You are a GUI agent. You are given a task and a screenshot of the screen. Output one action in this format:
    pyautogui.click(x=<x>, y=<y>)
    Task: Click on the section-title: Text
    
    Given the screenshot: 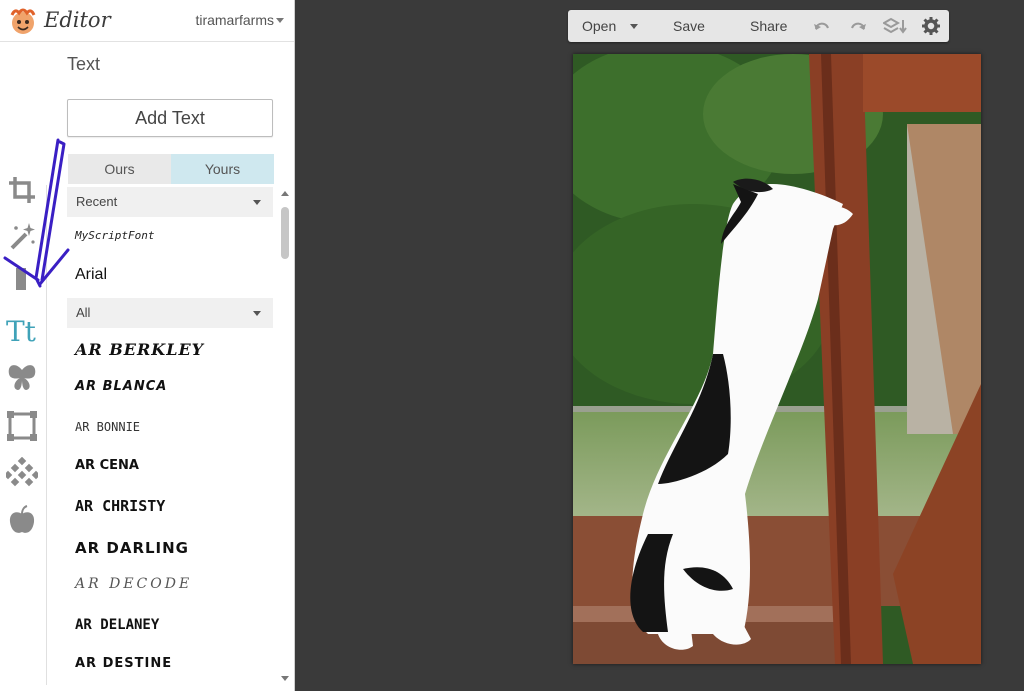 What is the action you would take?
    pyautogui.click(x=84, y=64)
    